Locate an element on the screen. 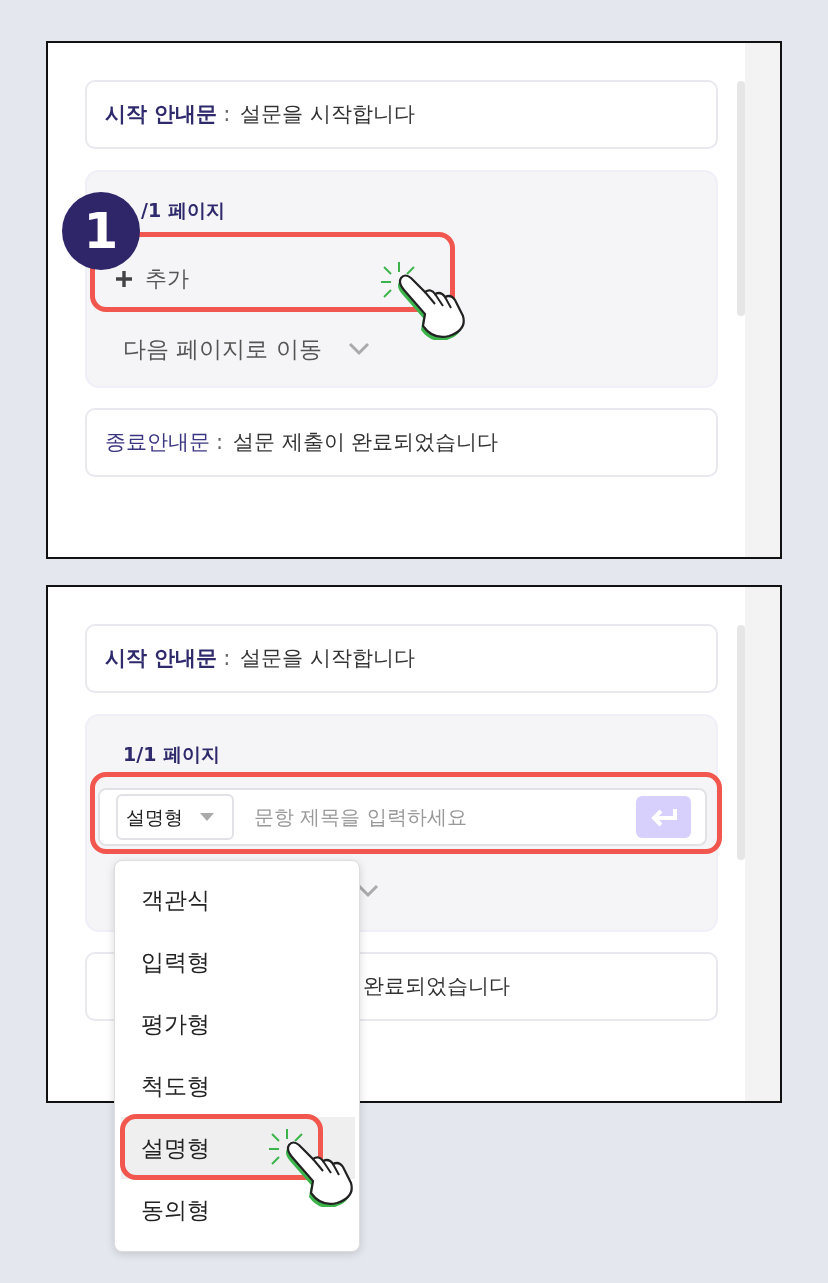 The image size is (828, 1283). next-page-select: 다음 페이지로 이동 is located at coordinates (246, 349).